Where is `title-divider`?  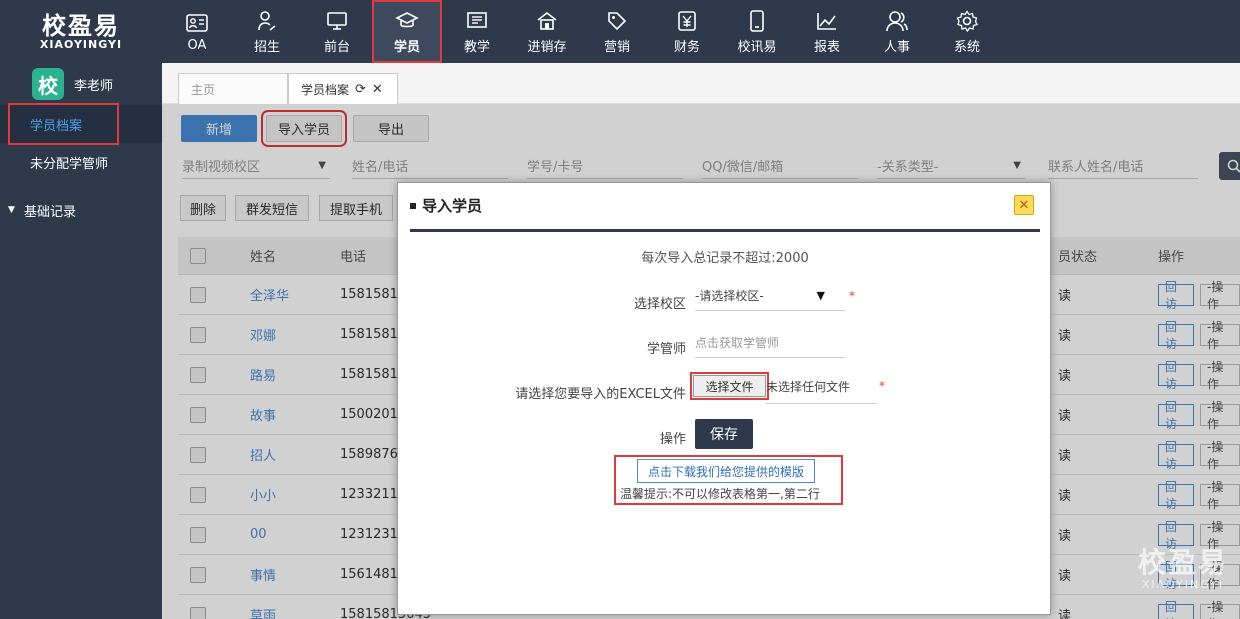 title-divider is located at coordinates (725, 230).